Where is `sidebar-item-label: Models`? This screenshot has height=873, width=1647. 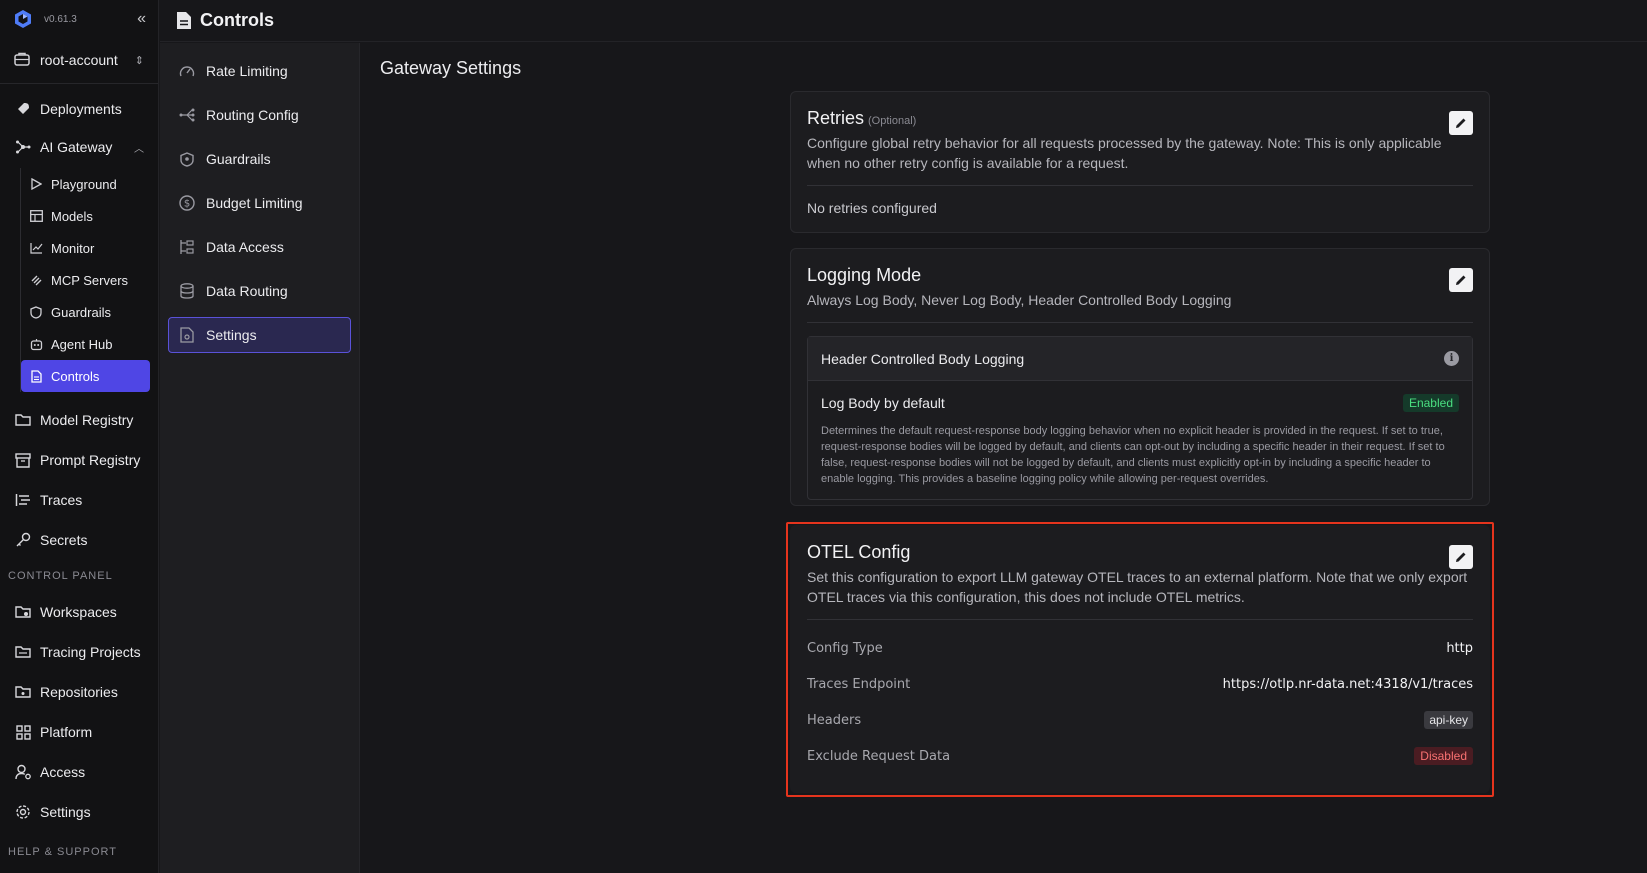
sidebar-item-label: Models is located at coordinates (72, 216).